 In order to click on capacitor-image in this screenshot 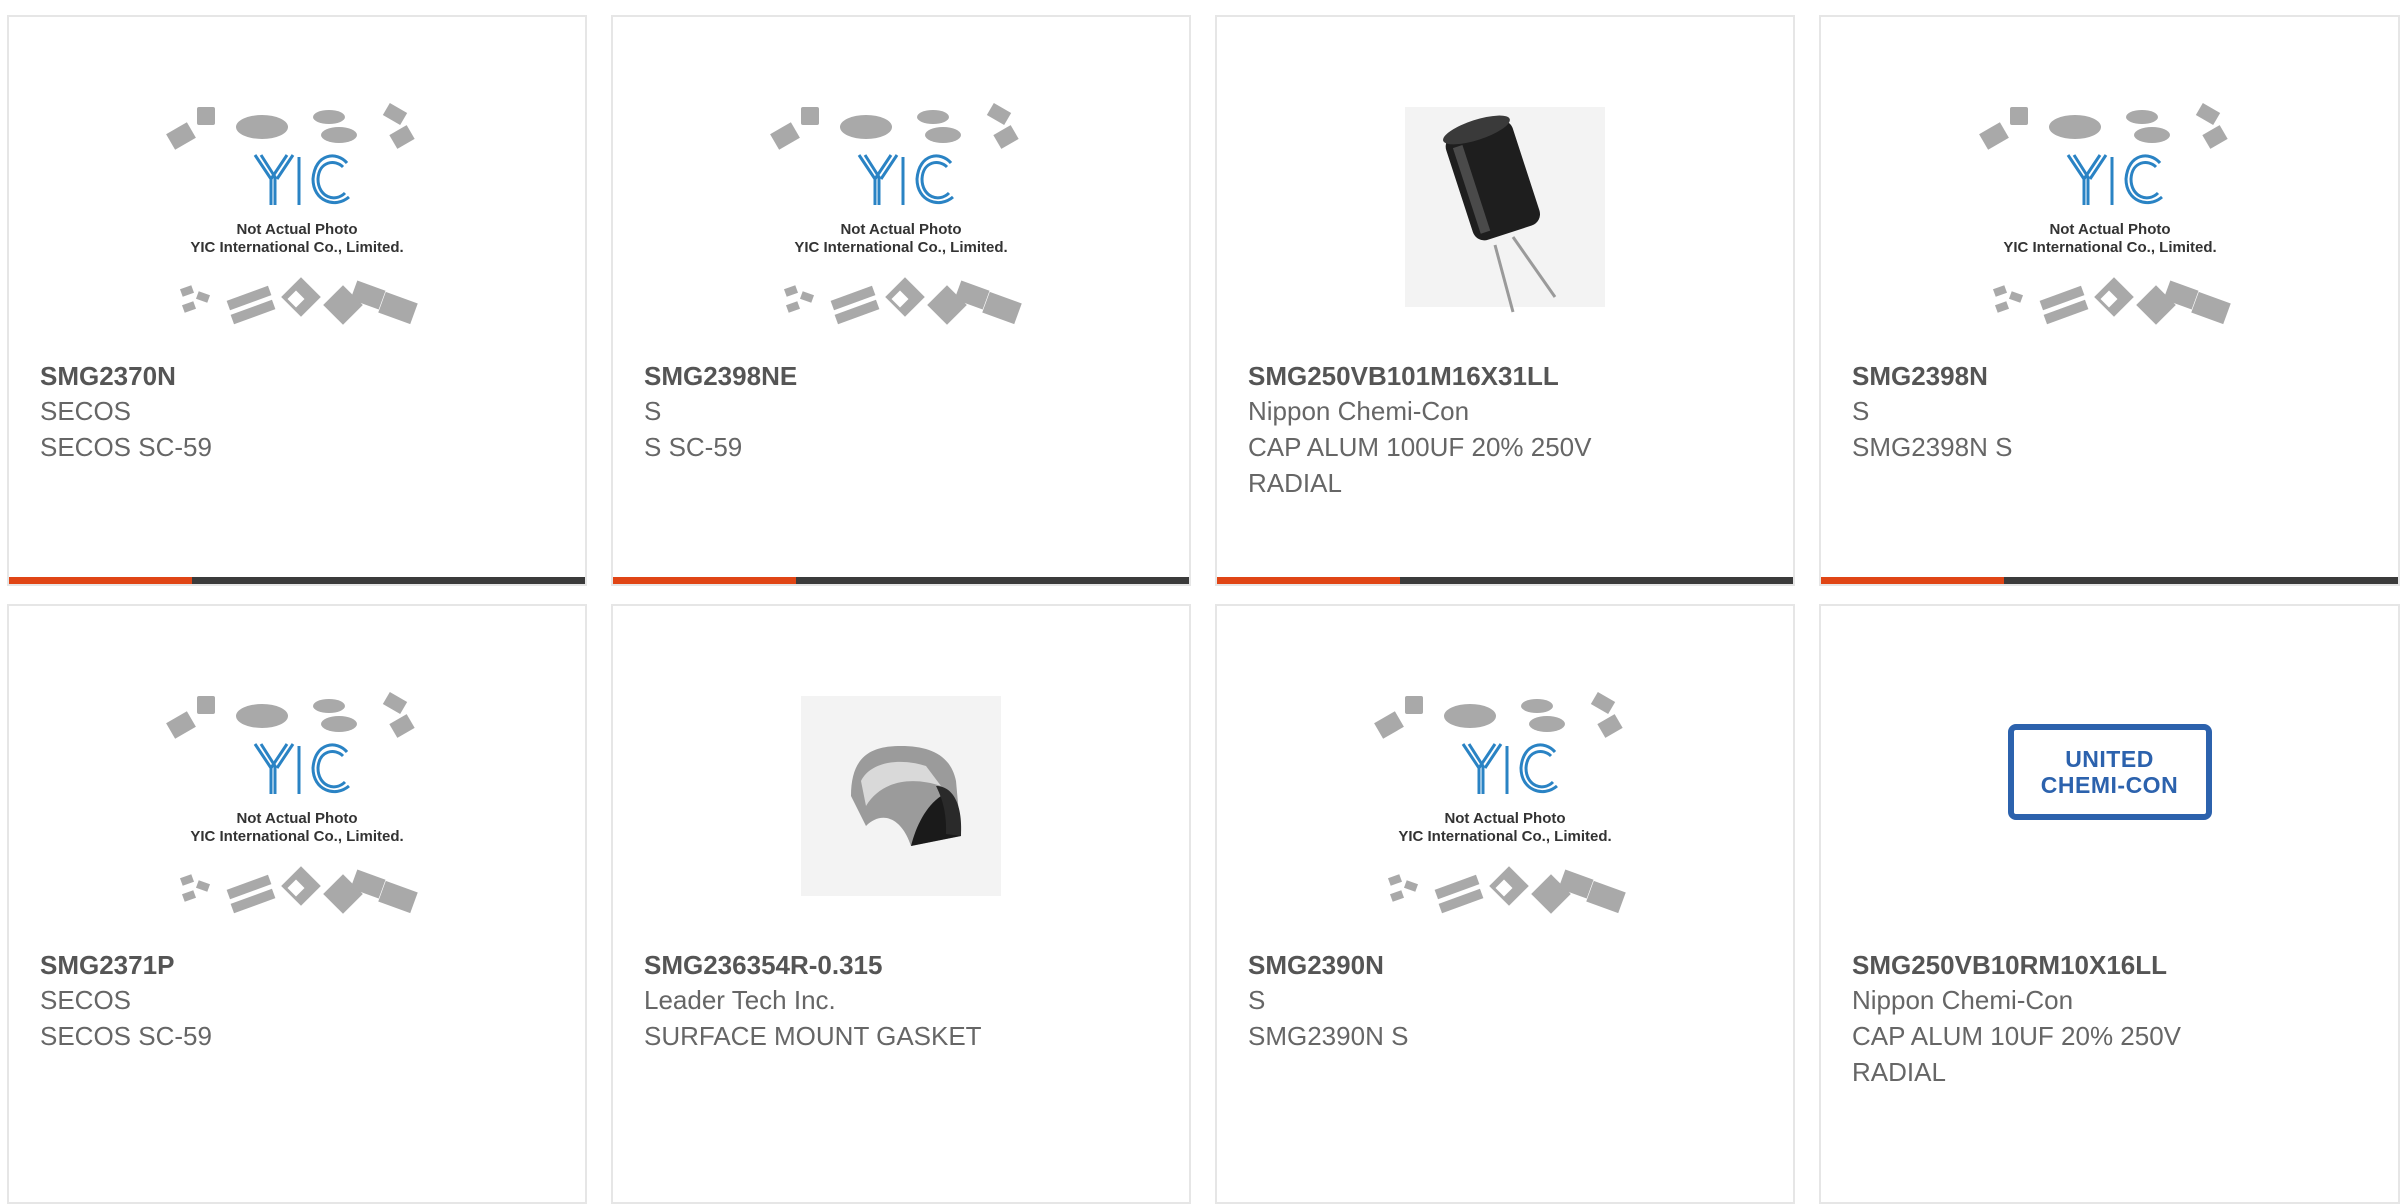, I will do `click(1505, 210)`.